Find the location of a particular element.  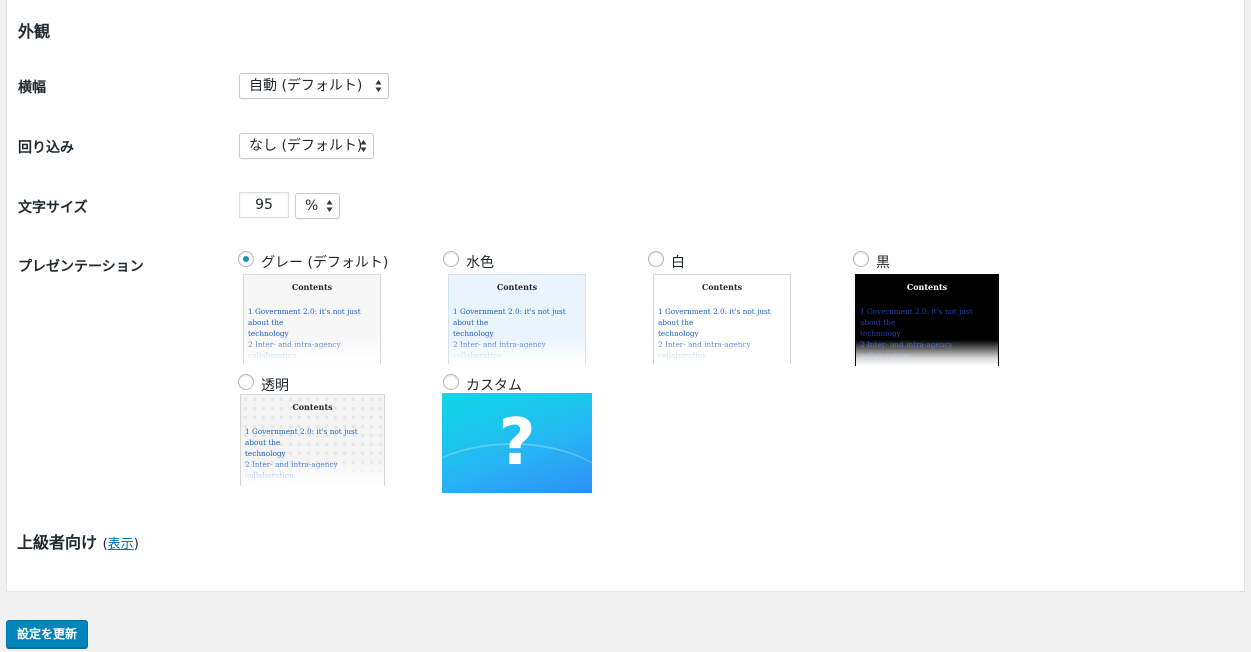

submit-button: 設定を更新 is located at coordinates (47, 634).